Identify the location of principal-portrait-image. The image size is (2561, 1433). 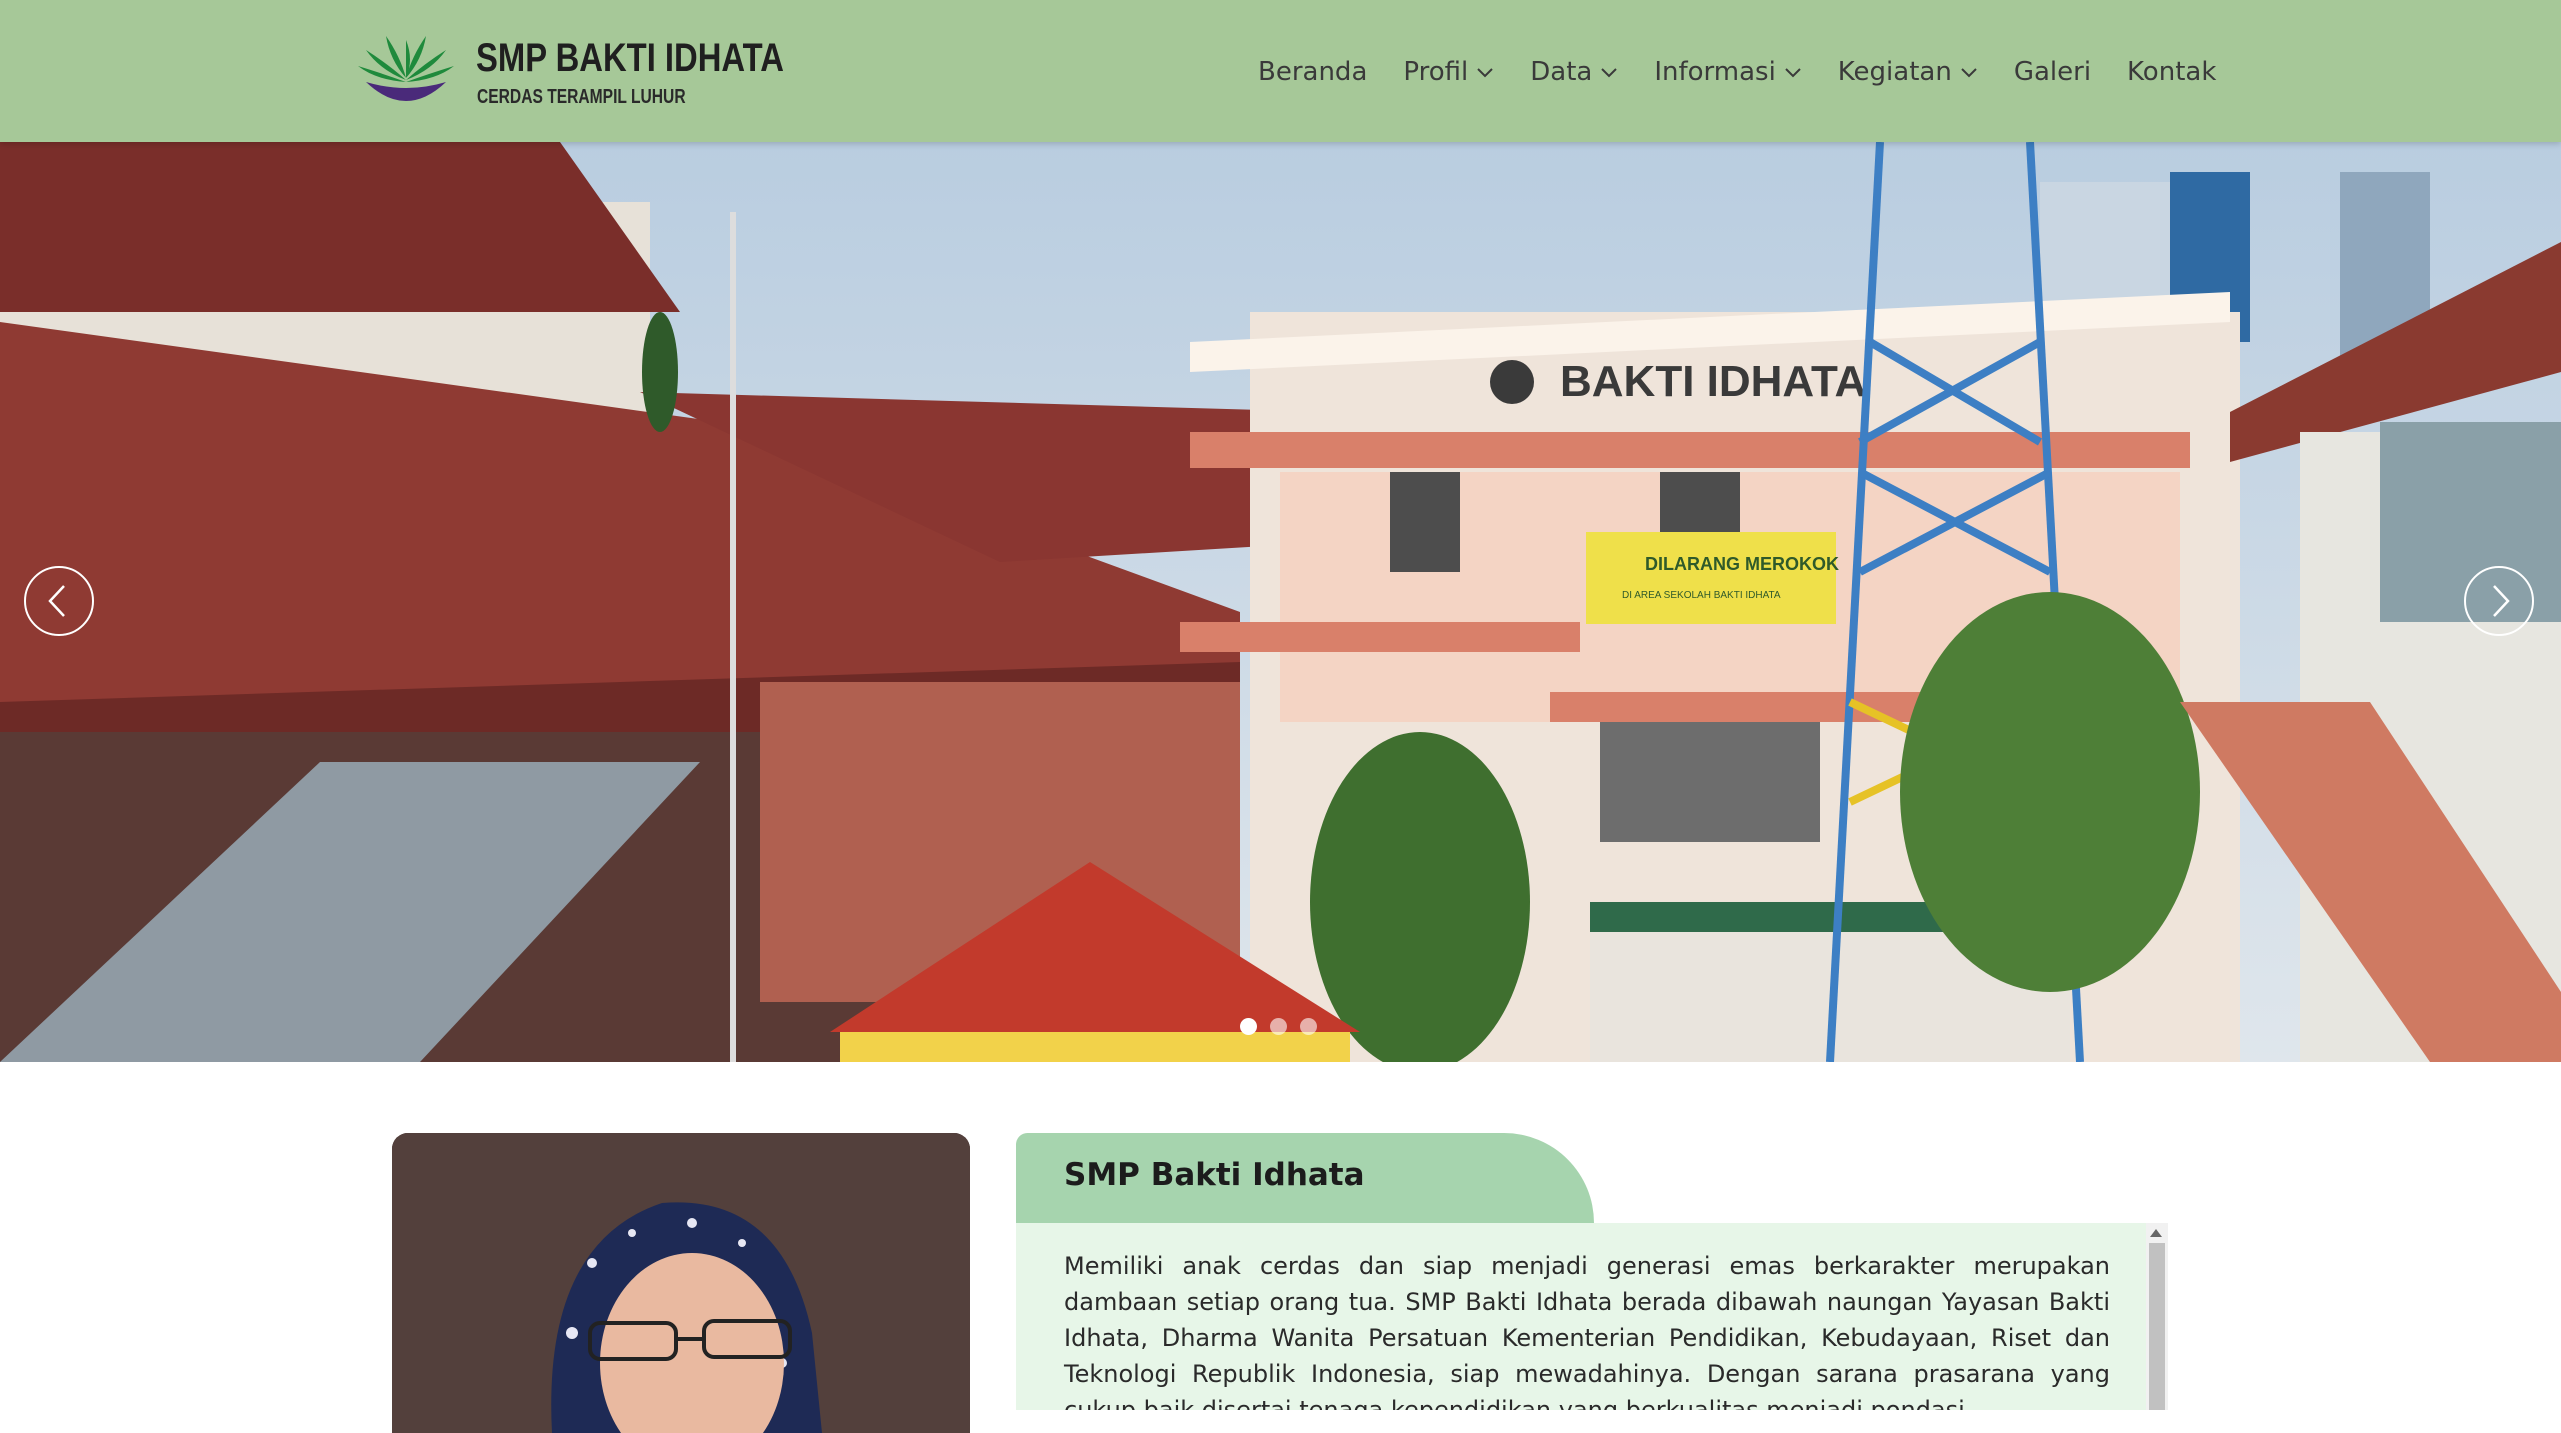
(681, 1283).